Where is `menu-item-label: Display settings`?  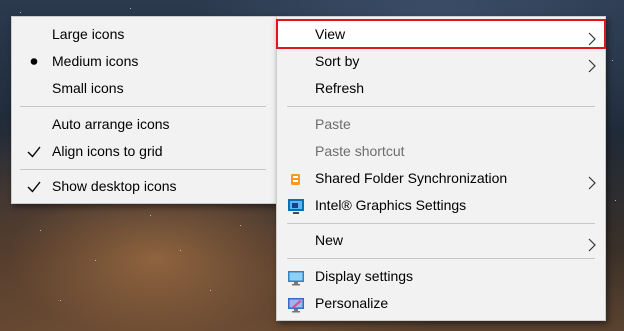 menu-item-label: Display settings is located at coordinates (364, 276).